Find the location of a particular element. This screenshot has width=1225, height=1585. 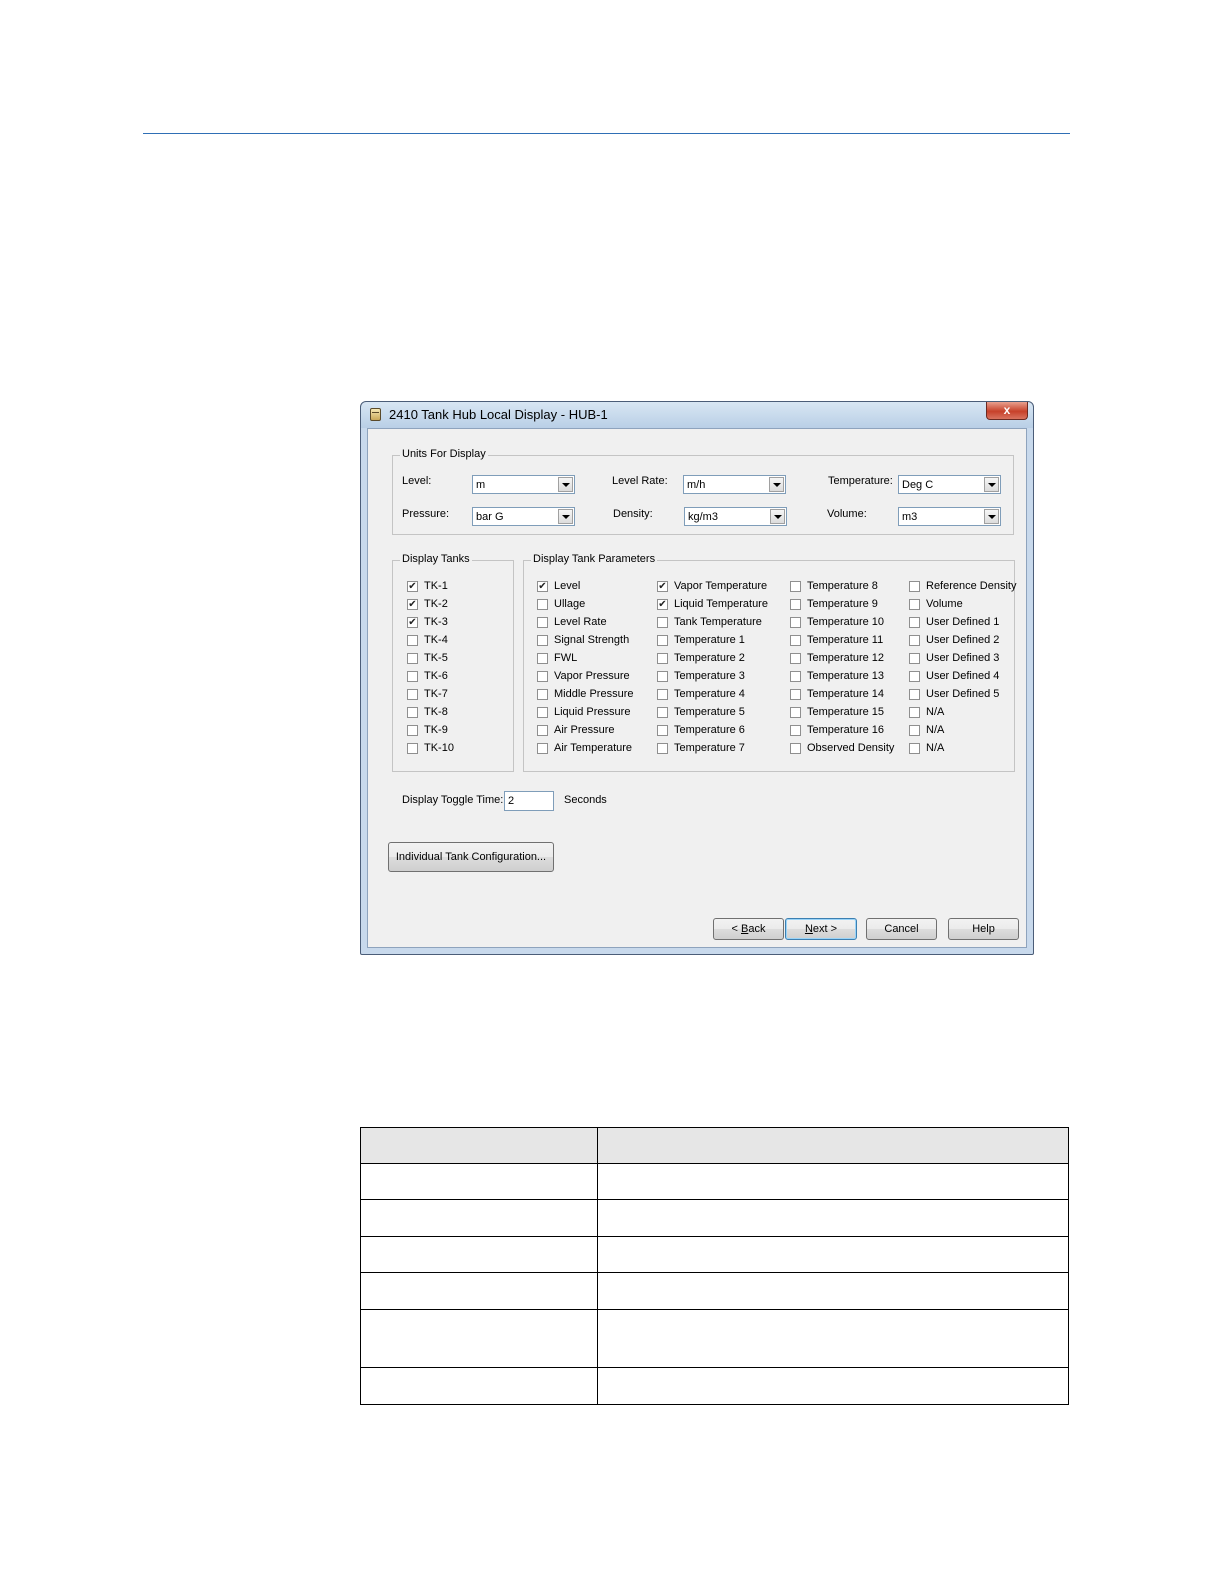

level-rate-combo: m/h is located at coordinates (734, 484).